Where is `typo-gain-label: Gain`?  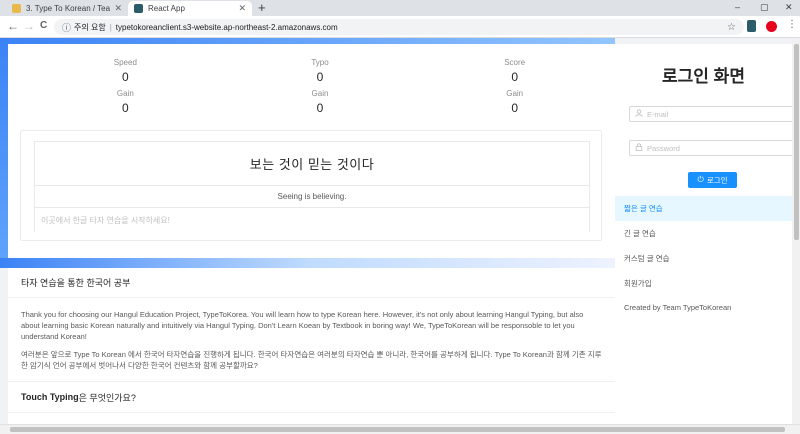 typo-gain-label: Gain is located at coordinates (320, 93).